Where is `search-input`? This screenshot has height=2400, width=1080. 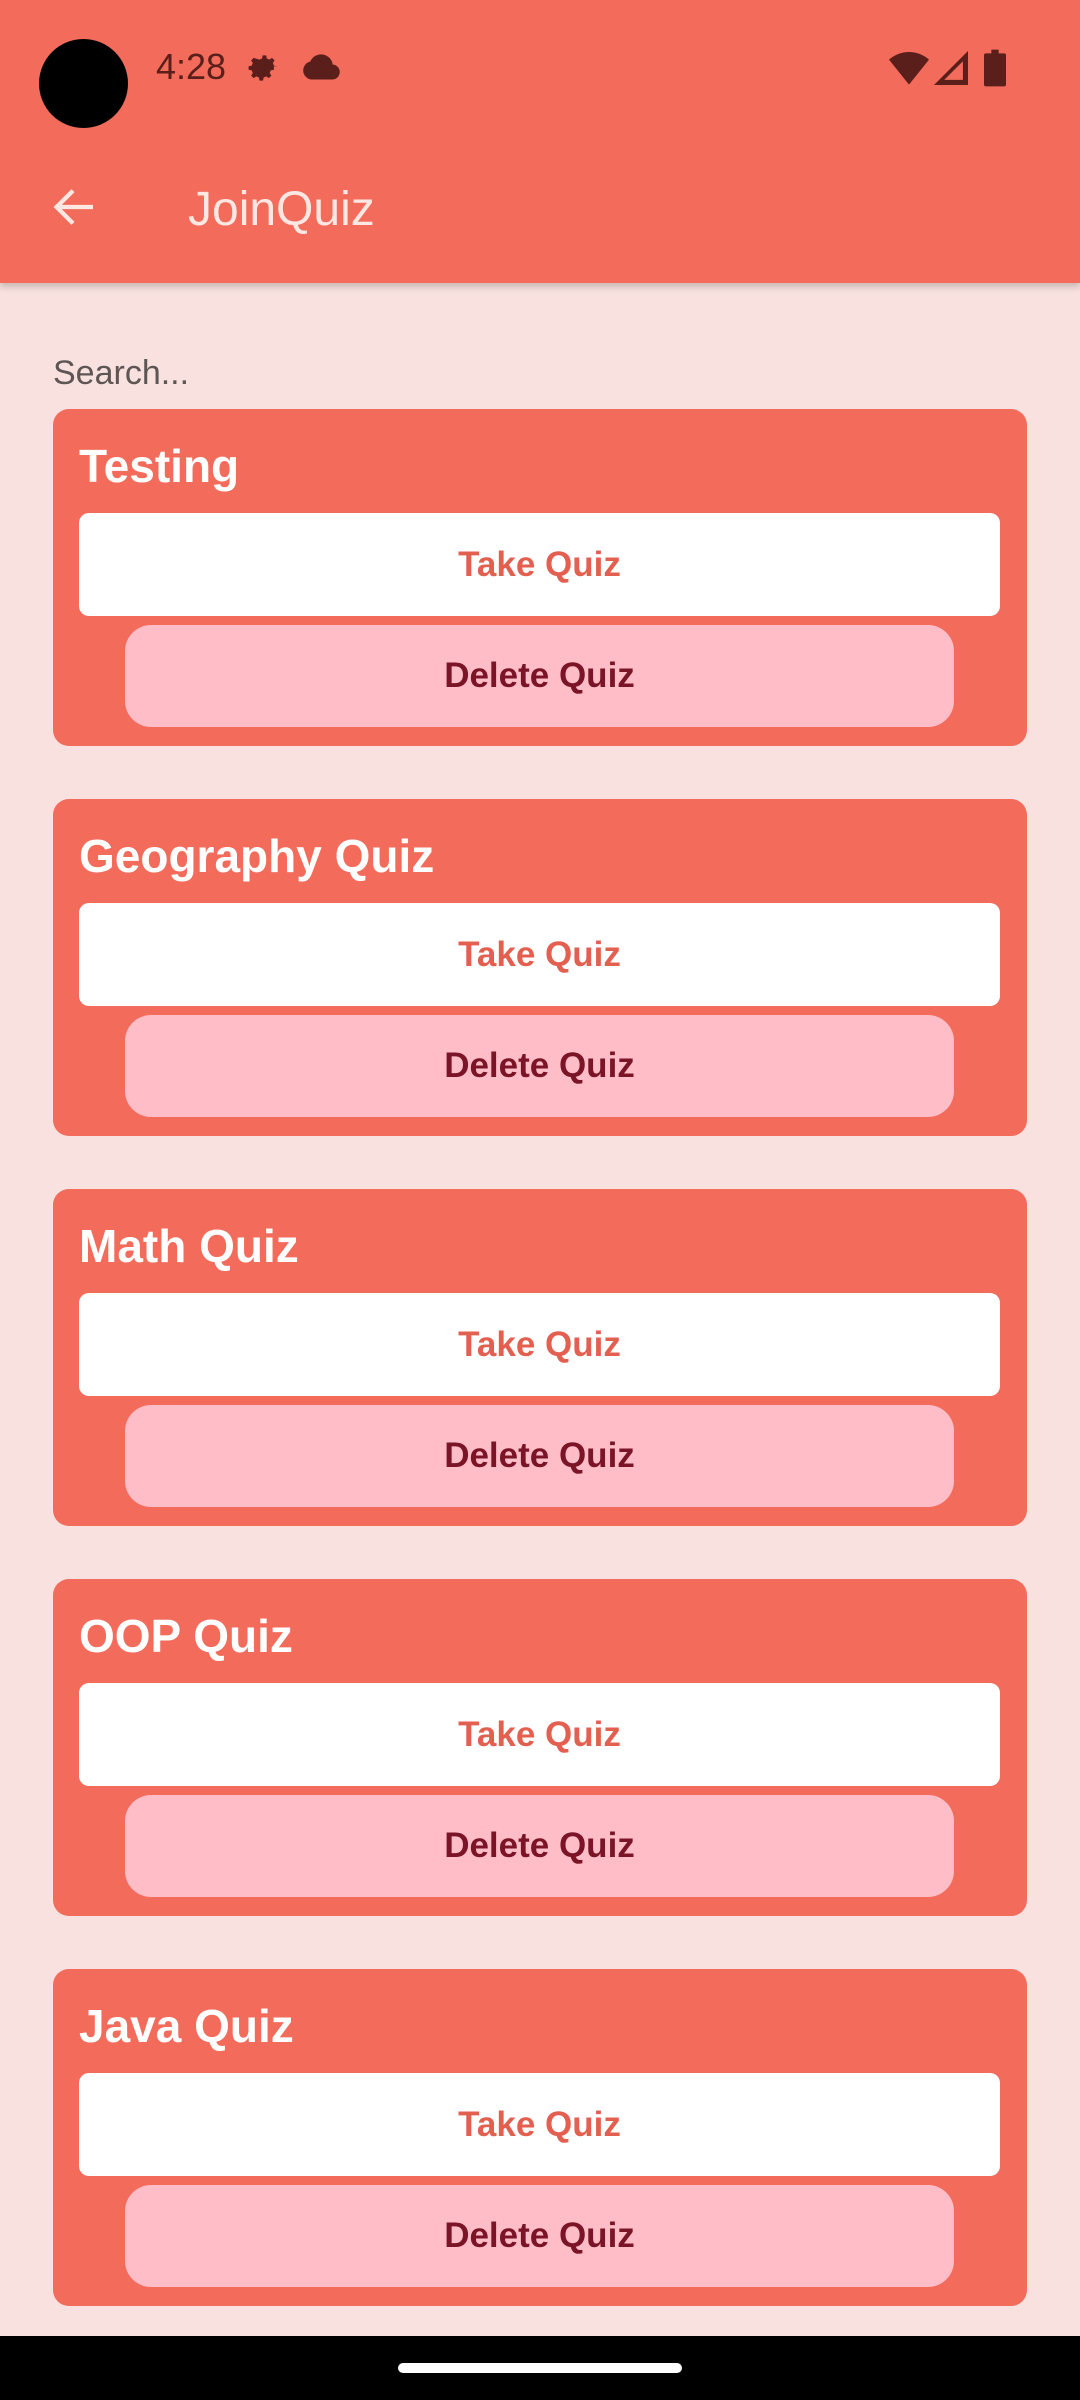 search-input is located at coordinates (540, 373).